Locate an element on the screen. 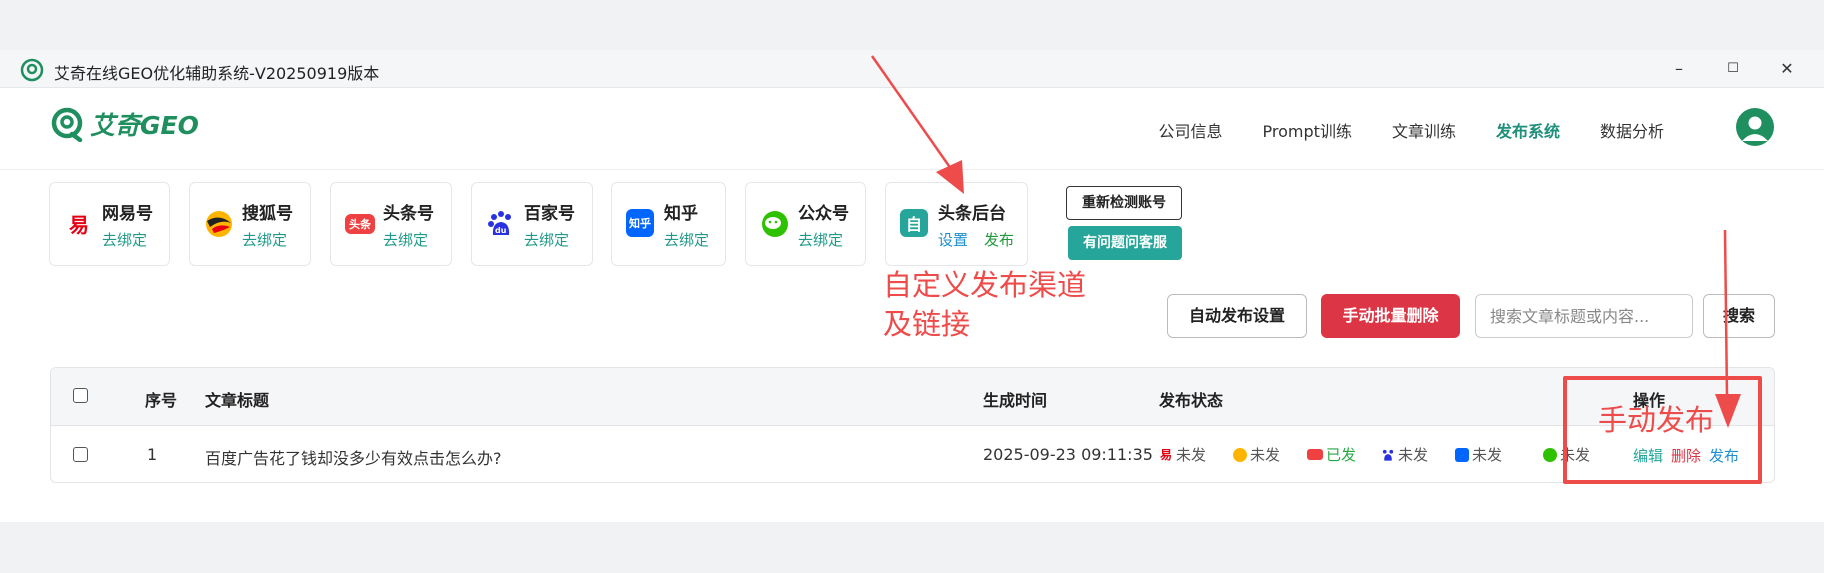  channel-card-wechat: 公众号 去绑定 is located at coordinates (805, 224).